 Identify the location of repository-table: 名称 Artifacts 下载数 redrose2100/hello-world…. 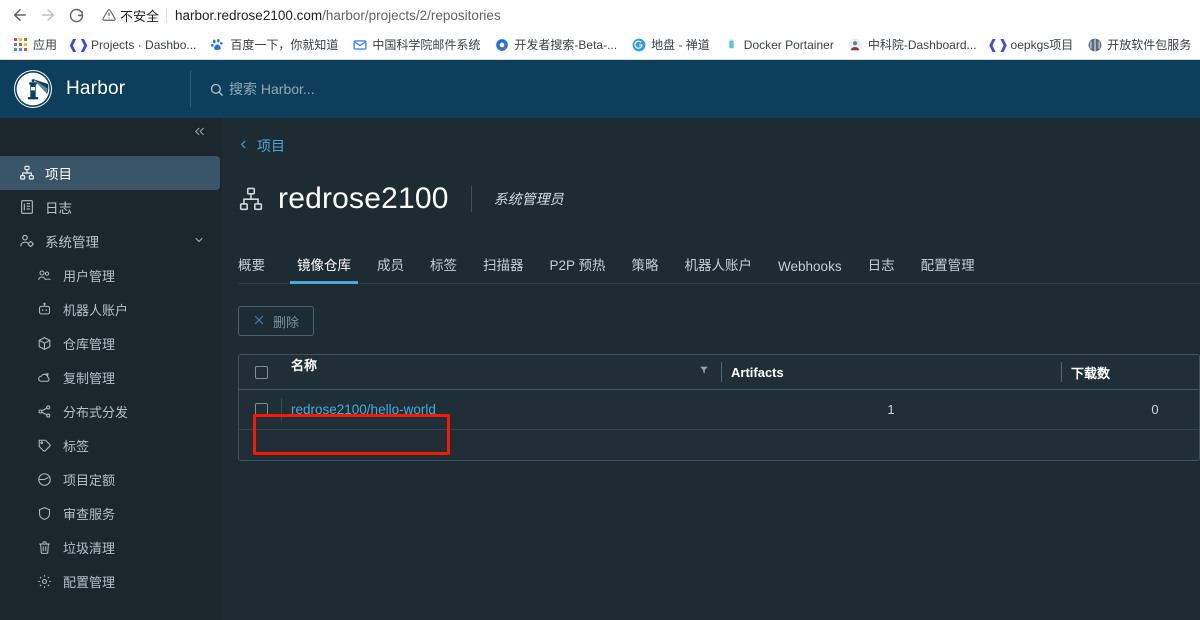
(719, 407).